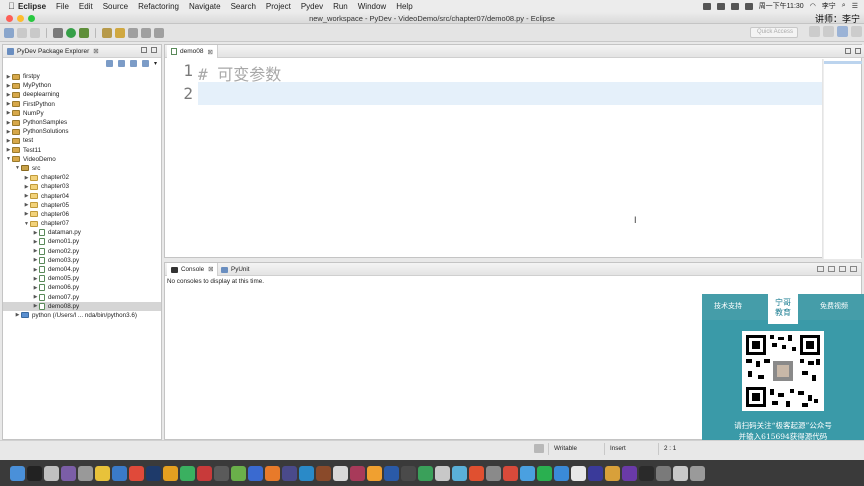  Describe the element at coordinates (82, 251) in the screenshot. I see `tree-item-demo02: ▶ demo02.py` at that location.